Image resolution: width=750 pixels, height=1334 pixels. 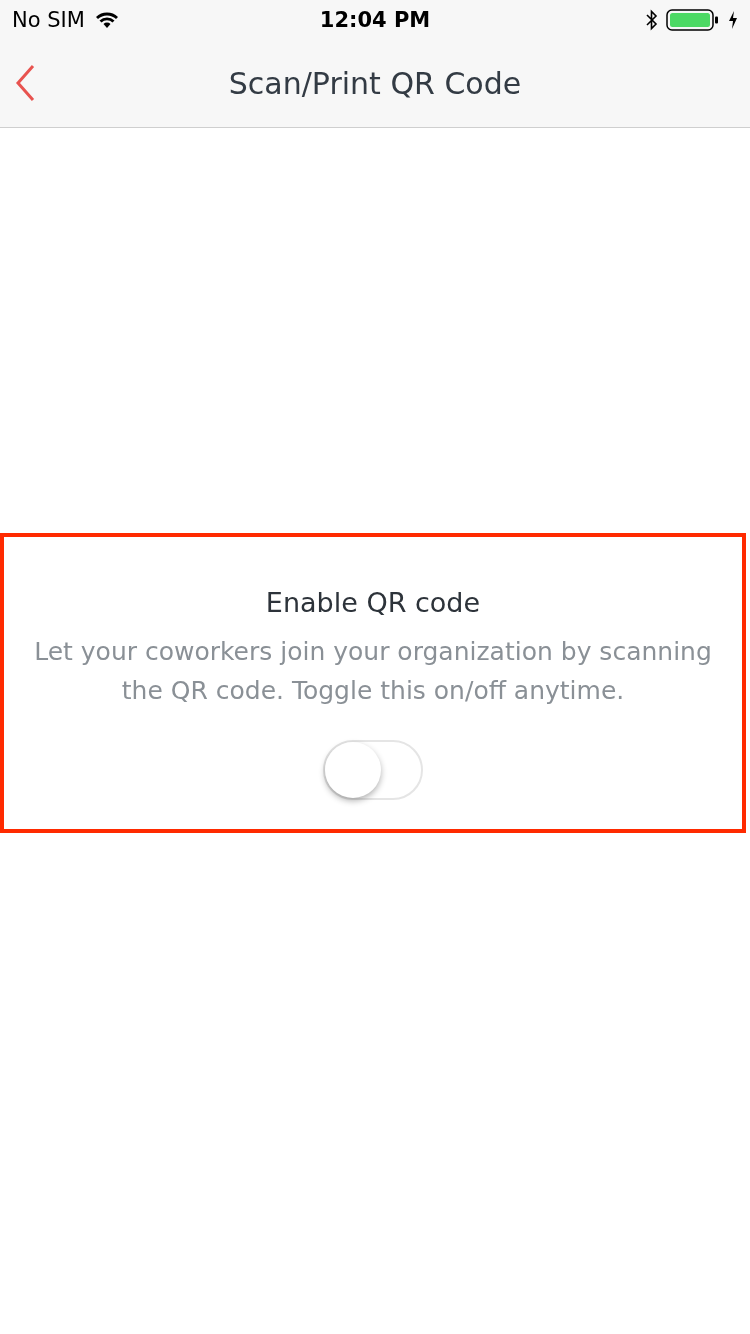 I want to click on wifi-icon, so click(x=106, y=20).